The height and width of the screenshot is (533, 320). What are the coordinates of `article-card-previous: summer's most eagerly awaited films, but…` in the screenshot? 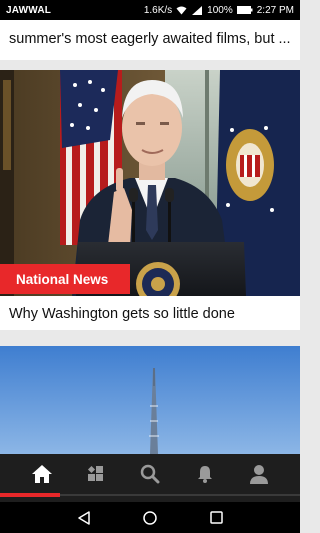 It's located at (150, 40).